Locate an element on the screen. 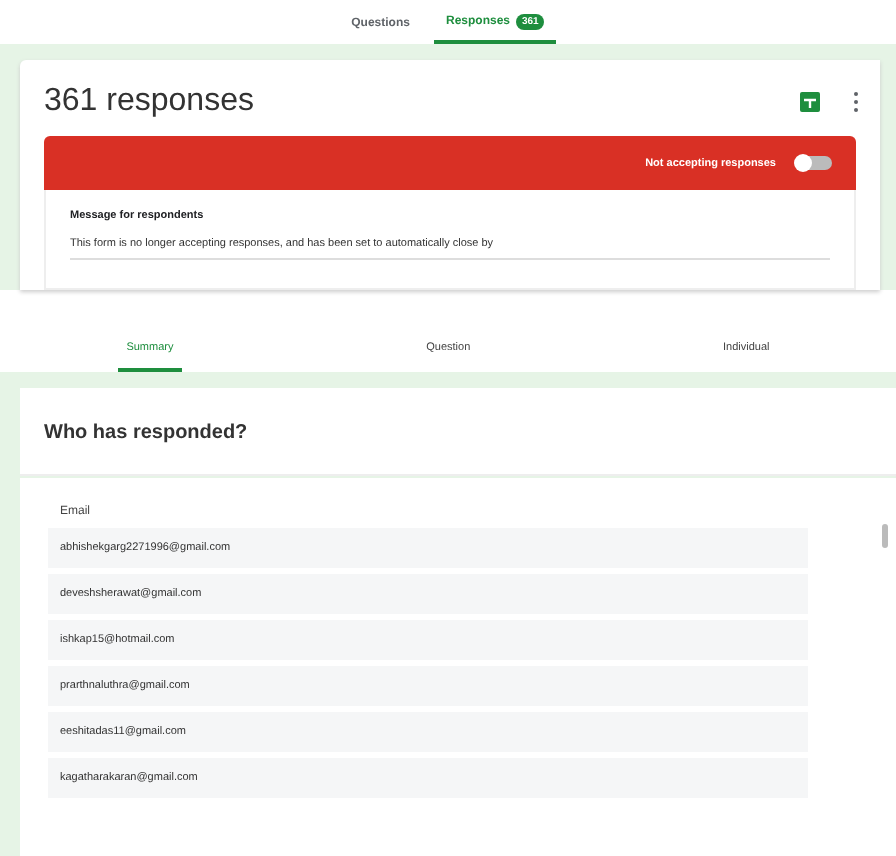  scrollbar-thumb is located at coordinates (885, 536).